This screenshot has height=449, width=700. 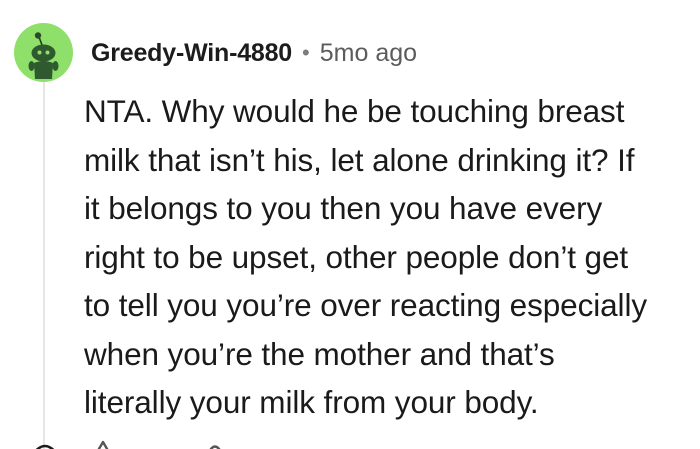 What do you see at coordinates (311, 402) in the screenshot?
I see `comment-line: literally your milk from your body.` at bounding box center [311, 402].